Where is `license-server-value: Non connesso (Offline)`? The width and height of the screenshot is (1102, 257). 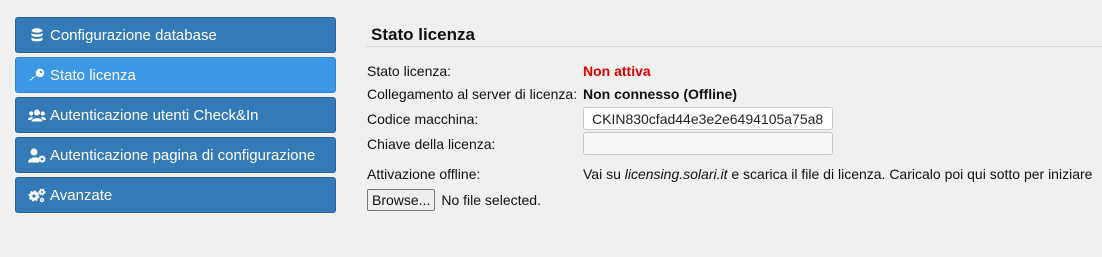 license-server-value: Non connesso (Offline) is located at coordinates (660, 94).